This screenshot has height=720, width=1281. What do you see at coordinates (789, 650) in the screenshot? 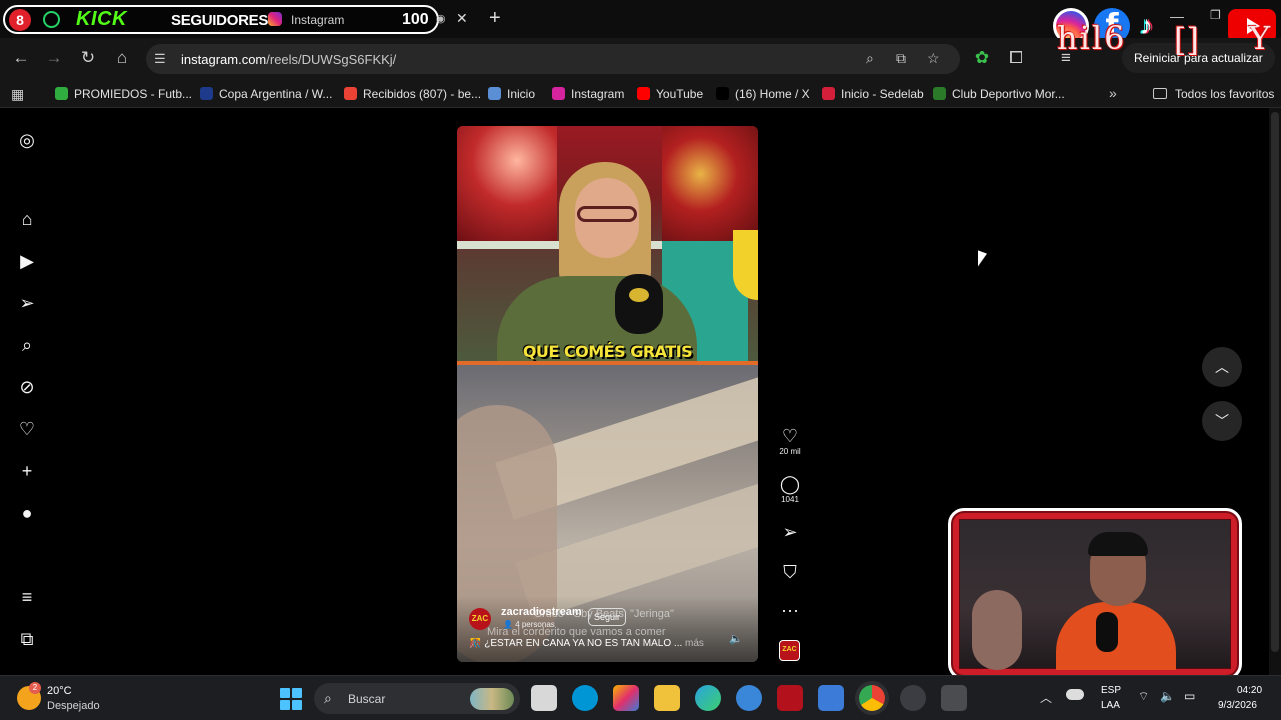
I see `audio-track-thumbnail: ZAC` at bounding box center [789, 650].